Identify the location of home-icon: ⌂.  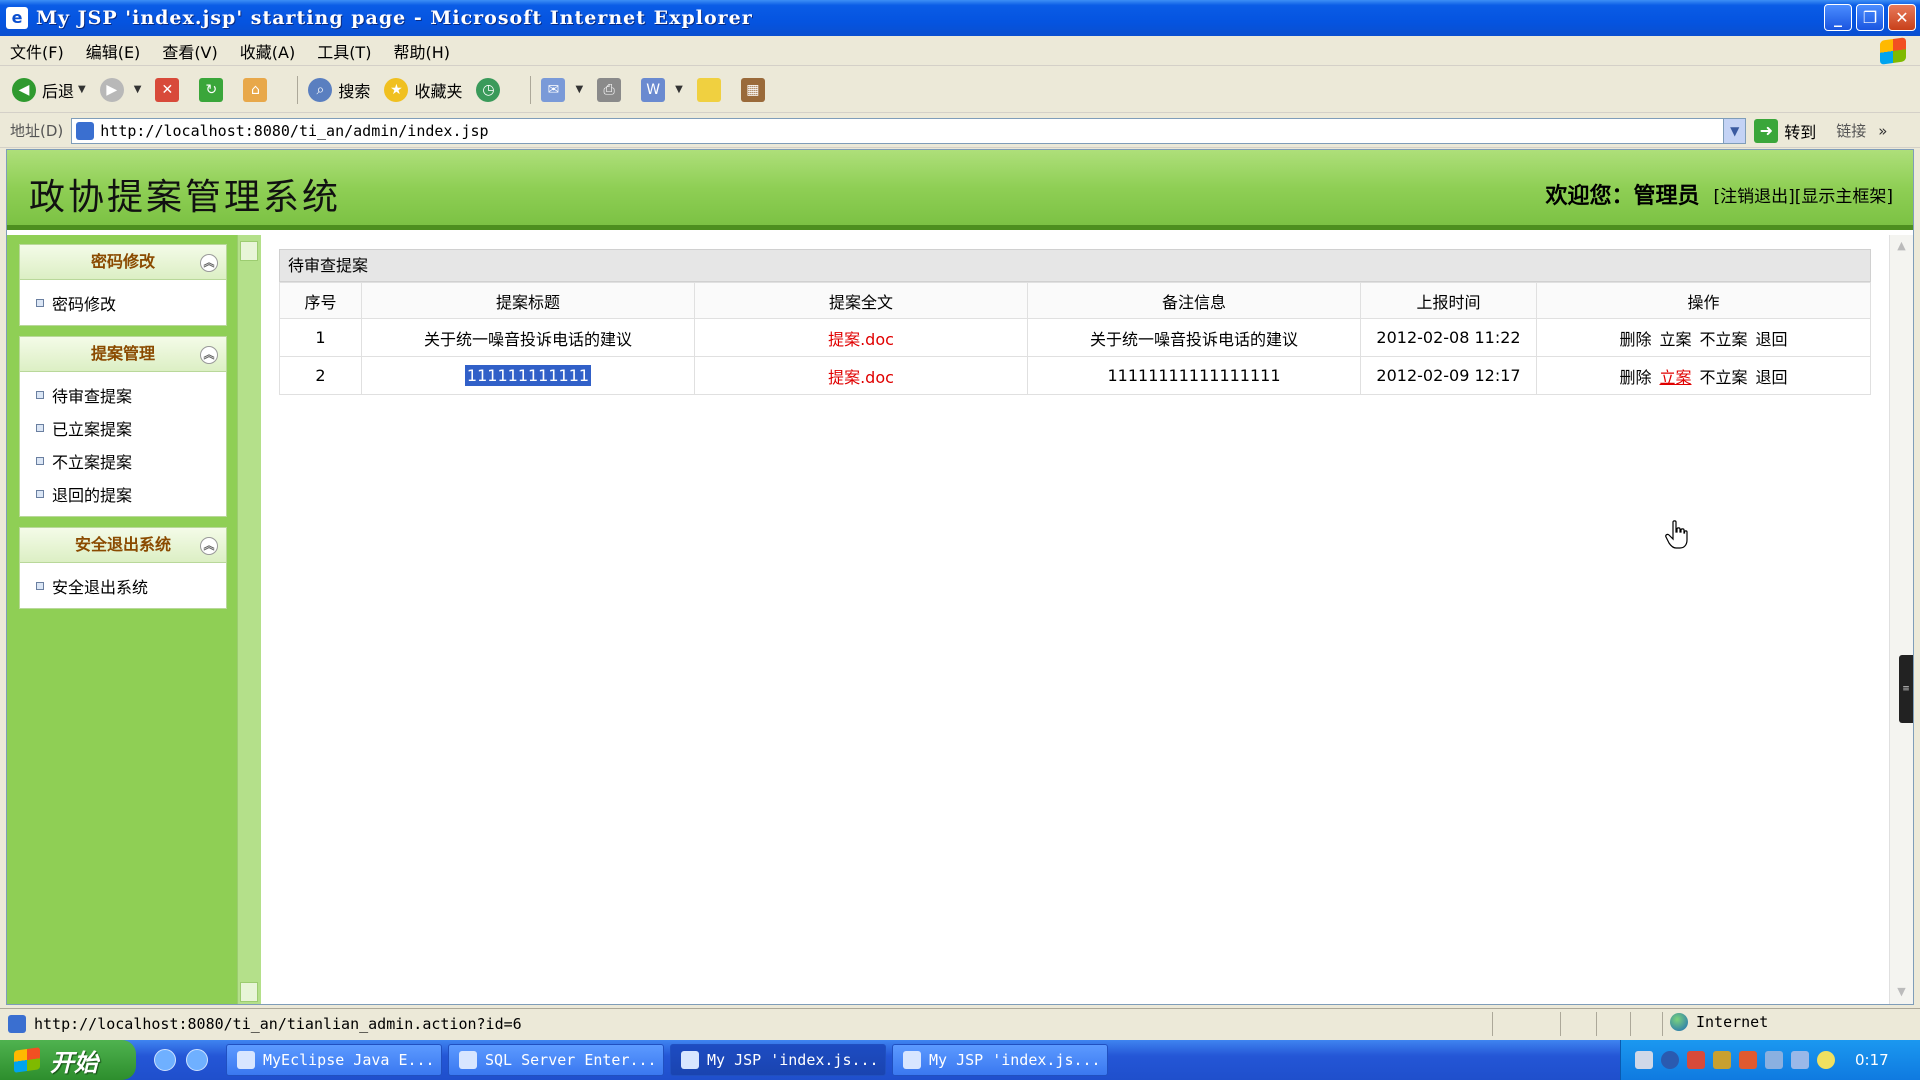
(255, 89).